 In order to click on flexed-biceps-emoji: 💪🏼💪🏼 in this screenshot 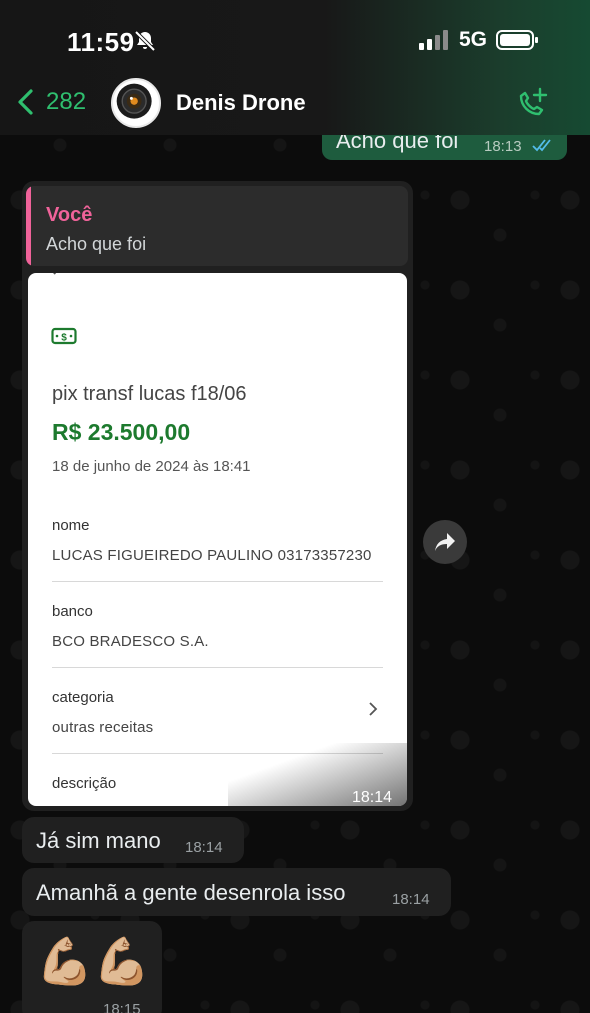, I will do `click(93, 961)`.